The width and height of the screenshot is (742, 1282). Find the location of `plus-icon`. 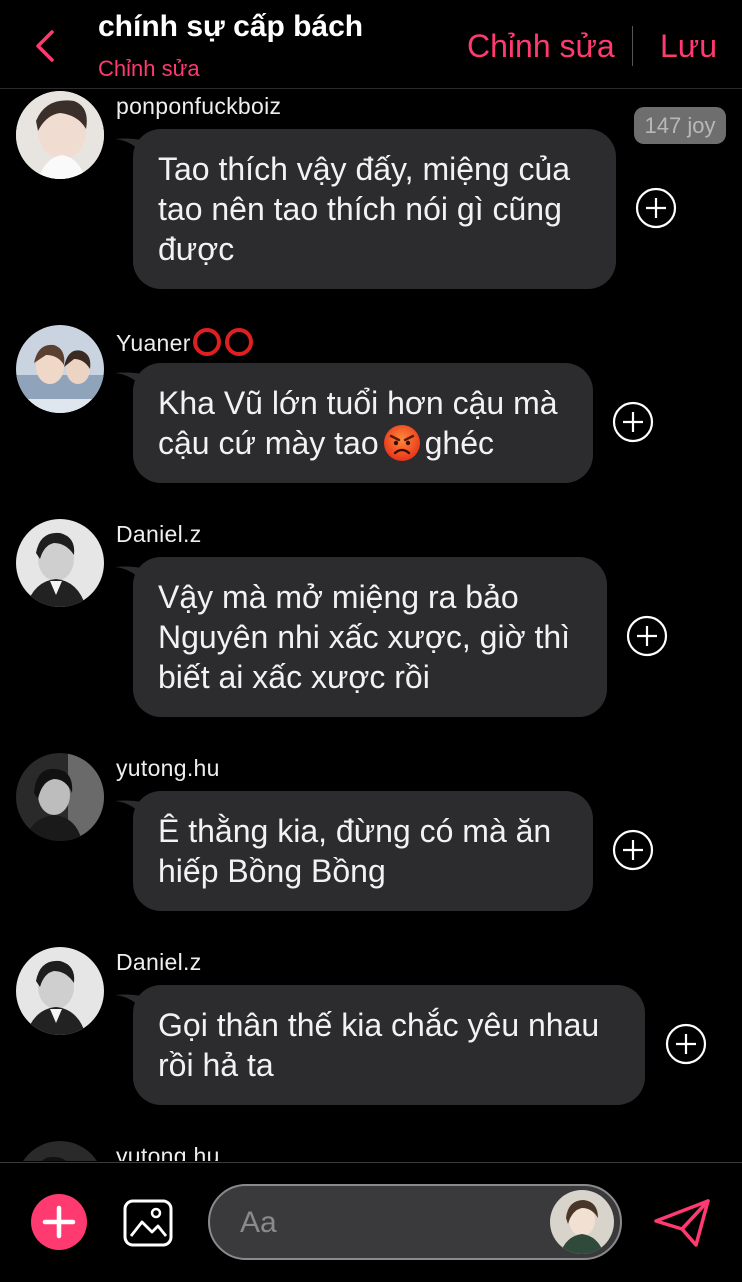

plus-icon is located at coordinates (59, 1222).